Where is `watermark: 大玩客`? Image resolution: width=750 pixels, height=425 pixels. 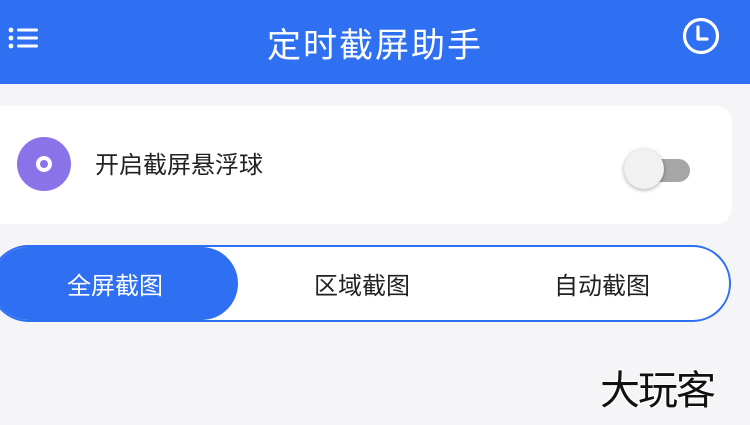
watermark: 大玩客 is located at coordinates (658, 391).